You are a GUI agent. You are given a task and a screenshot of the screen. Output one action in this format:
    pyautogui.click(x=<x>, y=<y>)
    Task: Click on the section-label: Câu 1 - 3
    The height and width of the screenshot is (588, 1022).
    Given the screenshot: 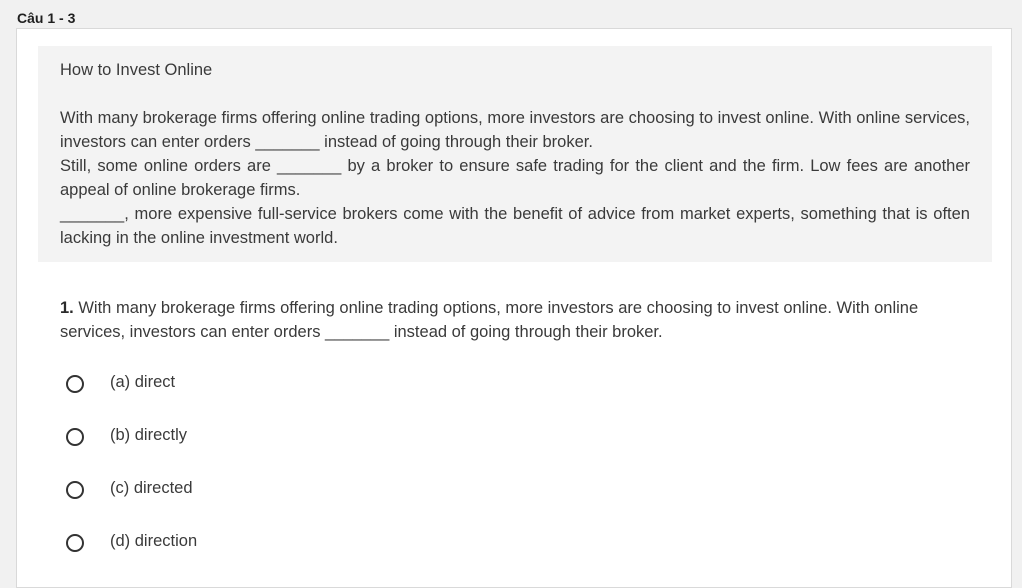 What is the action you would take?
    pyautogui.click(x=46, y=18)
    